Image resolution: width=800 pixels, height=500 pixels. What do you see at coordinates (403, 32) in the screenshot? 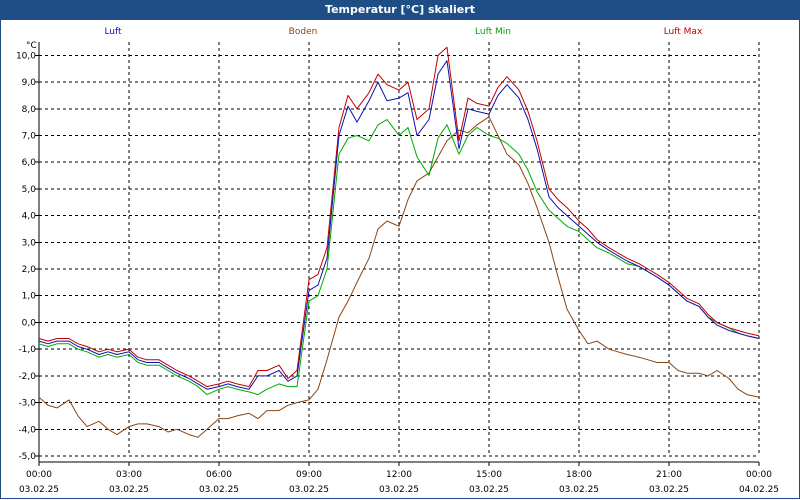
I see `legend: Luft Boden Luft Min Luft Max` at bounding box center [403, 32].